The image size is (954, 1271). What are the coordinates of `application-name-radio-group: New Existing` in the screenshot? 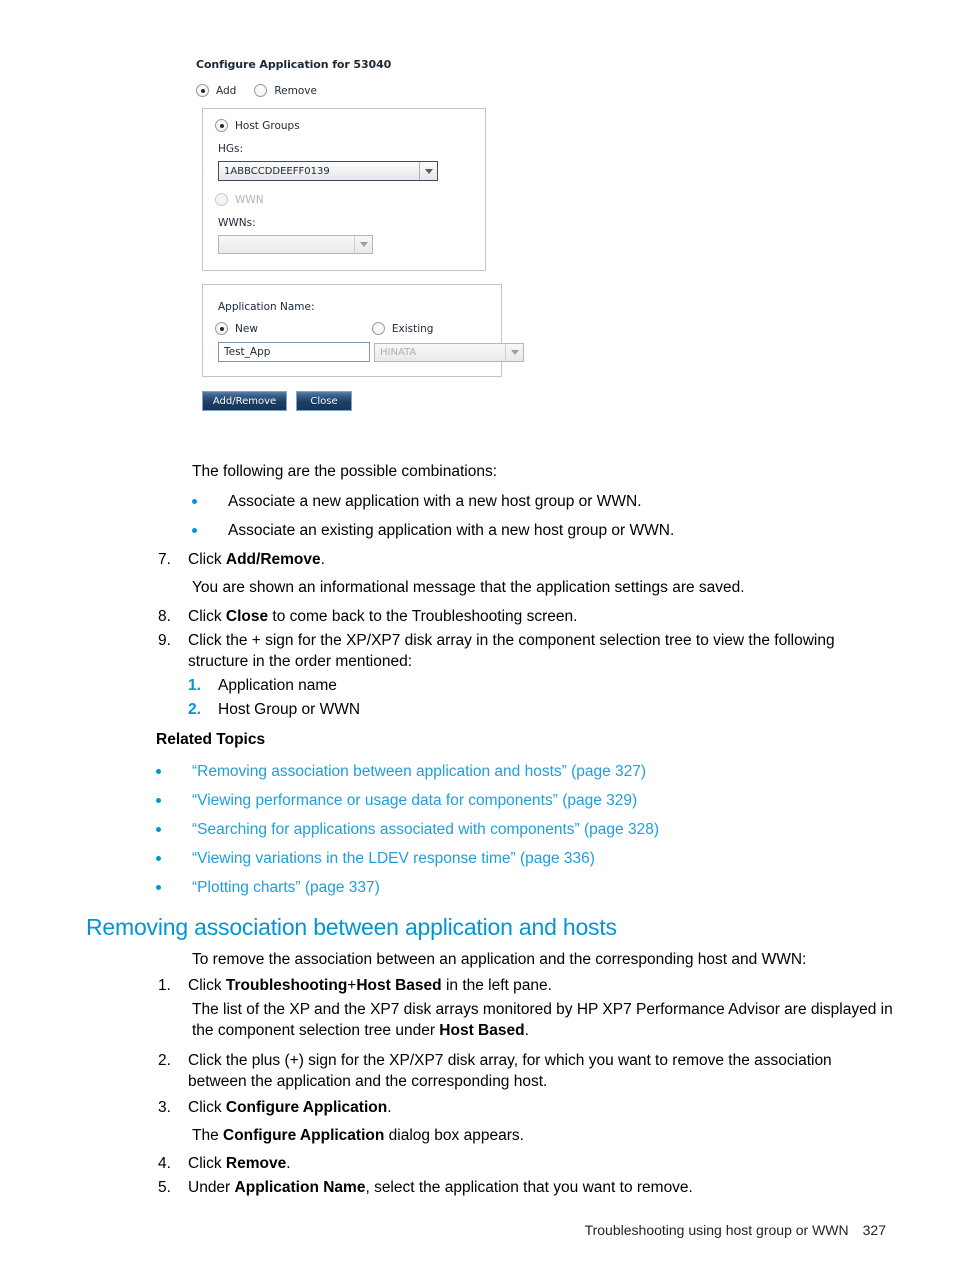 It's located at (352, 328).